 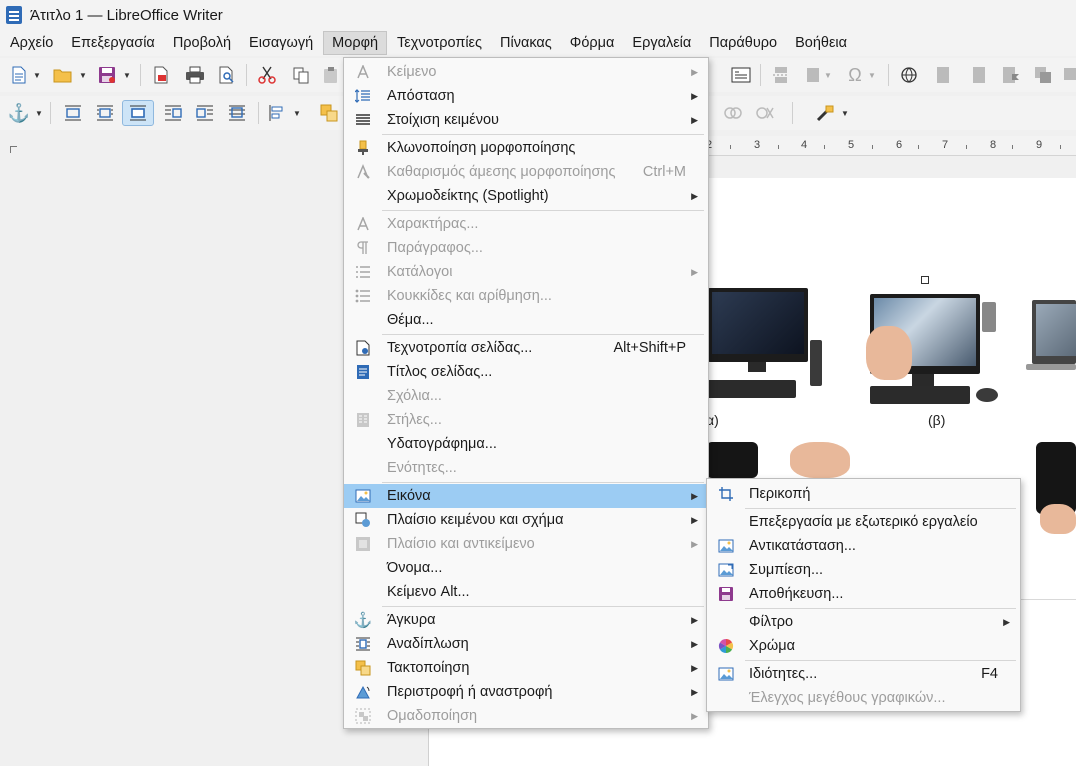 What do you see at coordinates (363, 248) in the screenshot?
I see `paragraph-icon` at bounding box center [363, 248].